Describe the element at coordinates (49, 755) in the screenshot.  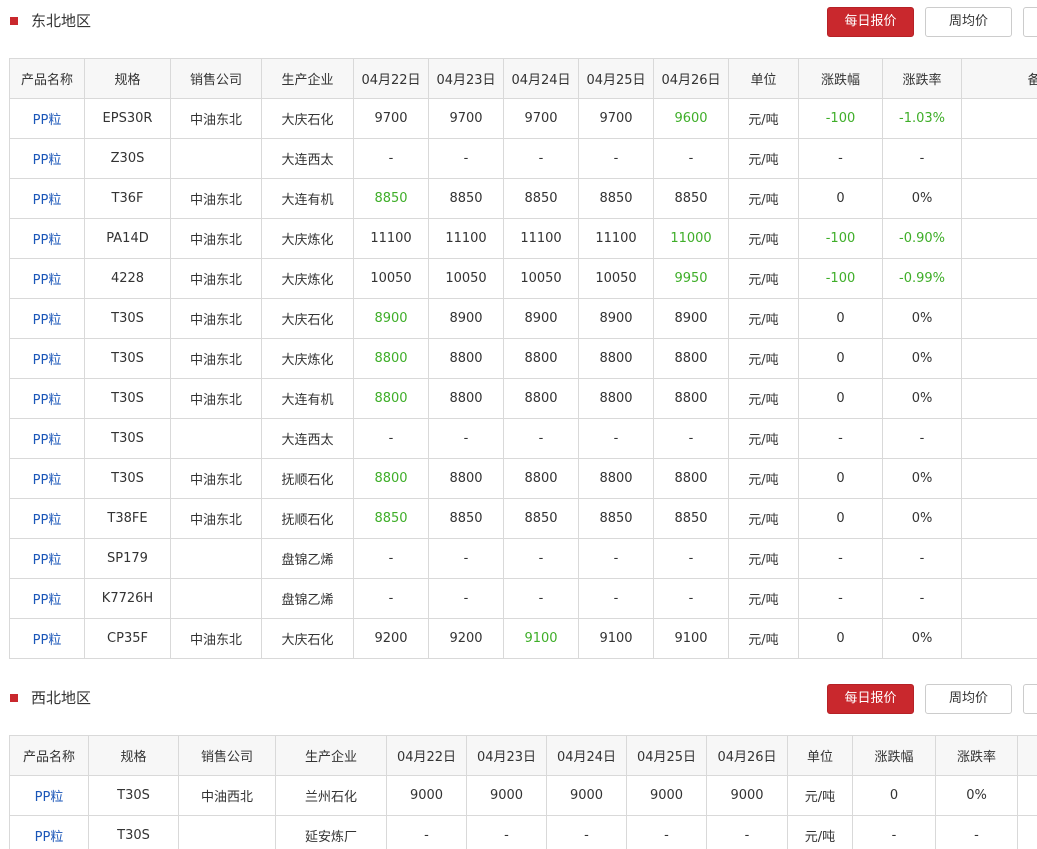
I see `column-header: 产品名称` at that location.